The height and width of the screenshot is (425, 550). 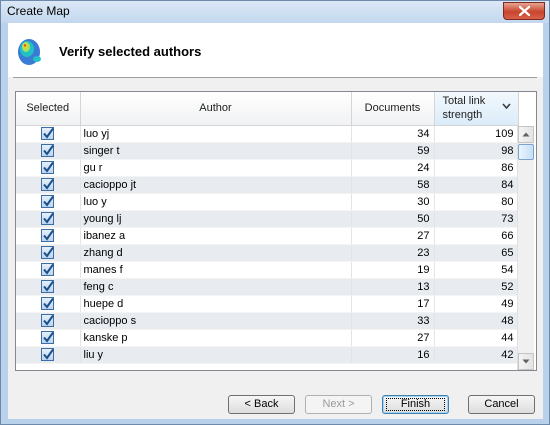 I want to click on link-strength-cell: 65, so click(x=476, y=253).